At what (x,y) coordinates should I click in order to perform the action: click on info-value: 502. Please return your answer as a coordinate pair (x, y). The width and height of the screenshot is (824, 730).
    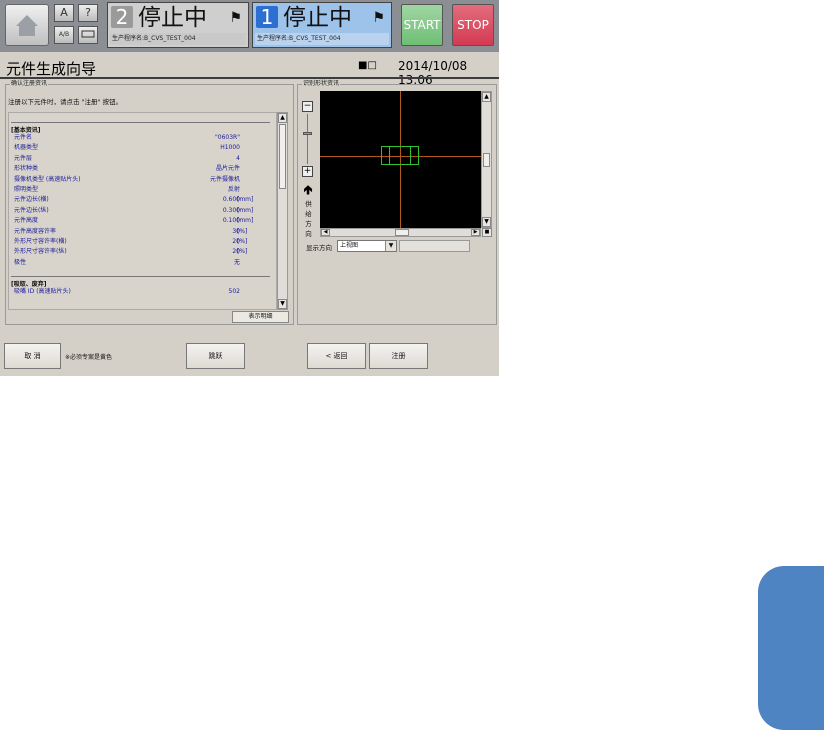
    Looking at the image, I should click on (234, 291).